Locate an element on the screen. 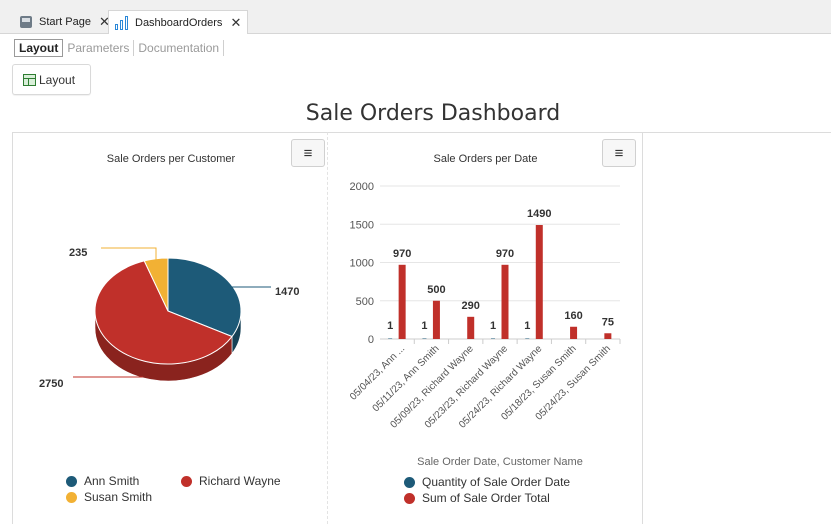 Image resolution: width=831 pixels, height=525 pixels. designer-subtabs: Layout Parameters Documentation is located at coordinates (119, 48).